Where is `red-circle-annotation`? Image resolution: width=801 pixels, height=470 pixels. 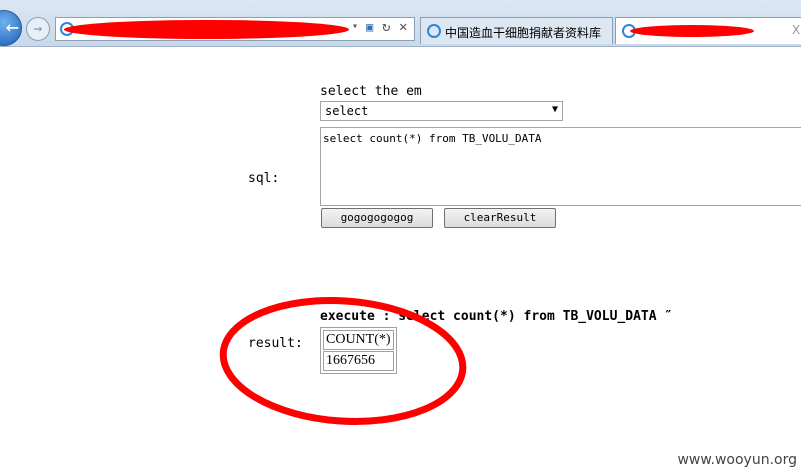 red-circle-annotation is located at coordinates (343, 361).